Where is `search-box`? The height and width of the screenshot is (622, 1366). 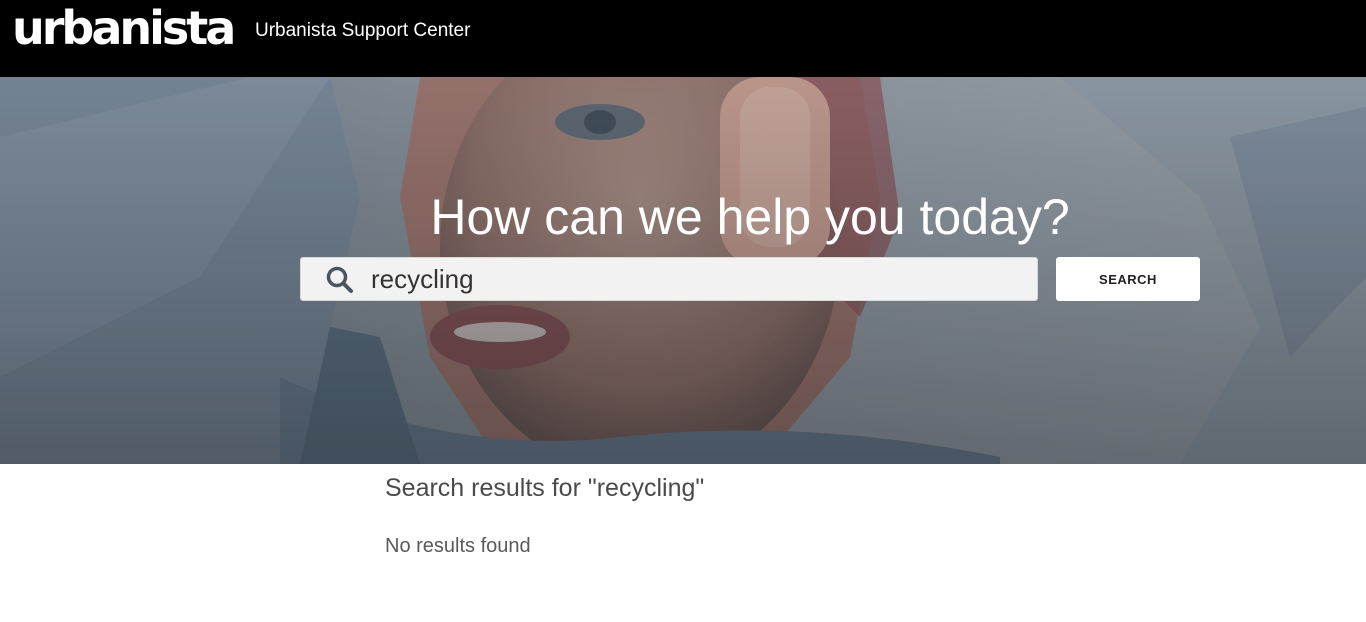
search-box is located at coordinates (669, 279).